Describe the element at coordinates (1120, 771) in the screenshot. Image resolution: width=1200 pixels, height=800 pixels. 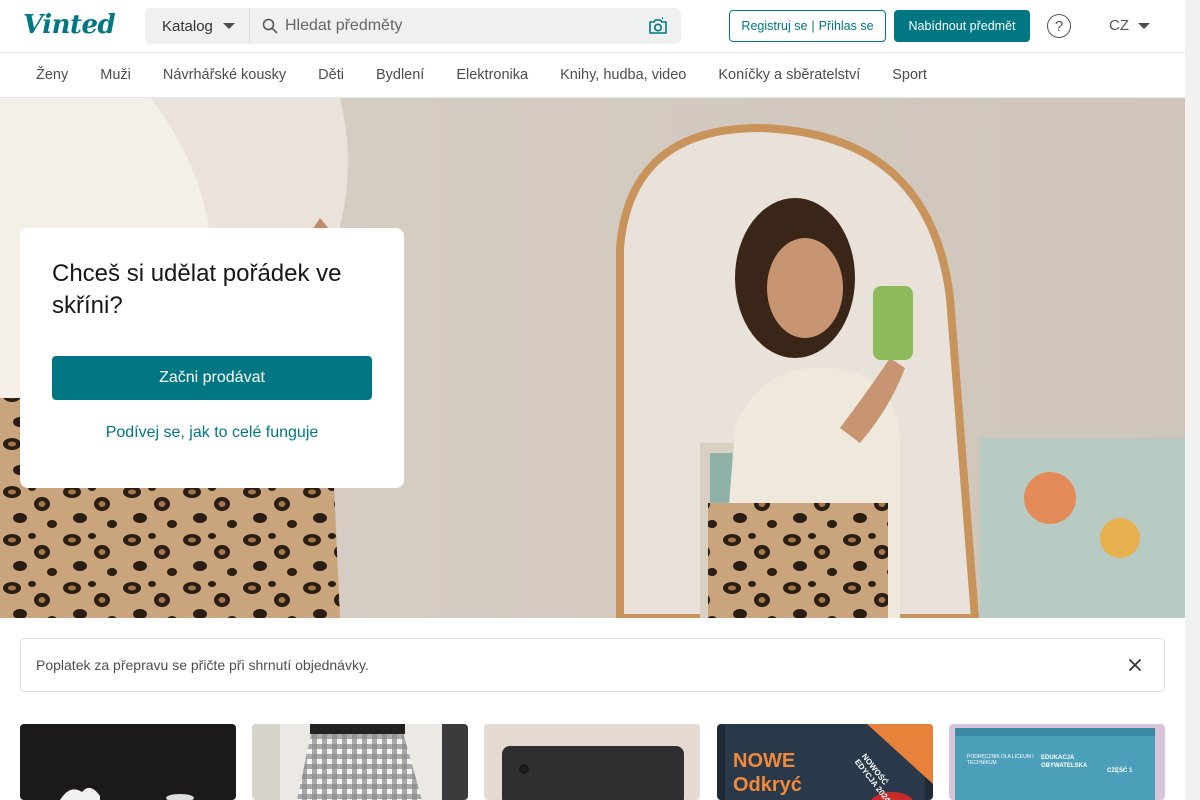
I see `book-part: CZĘŚĆ 1` at that location.